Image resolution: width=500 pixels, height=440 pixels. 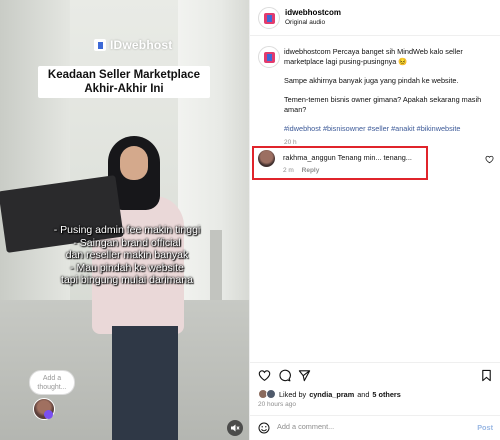 I want to click on liker-avatar, so click(x=271, y=394).